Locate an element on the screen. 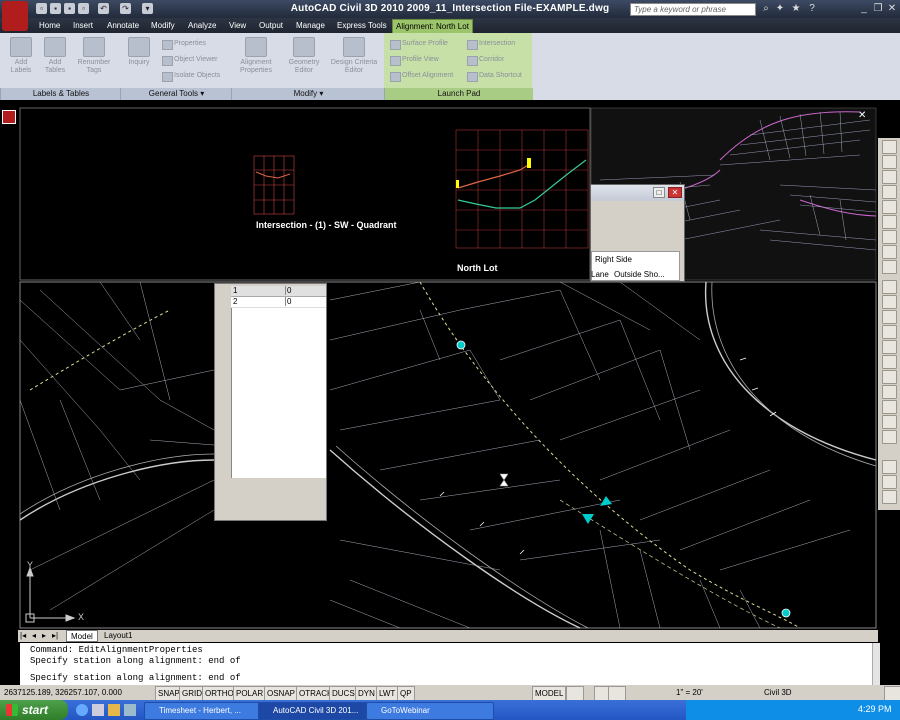 Image resolution: width=900 pixels, height=720 pixels. design-criteria-editor-button: Design Criteria Editor is located at coordinates (354, 56).